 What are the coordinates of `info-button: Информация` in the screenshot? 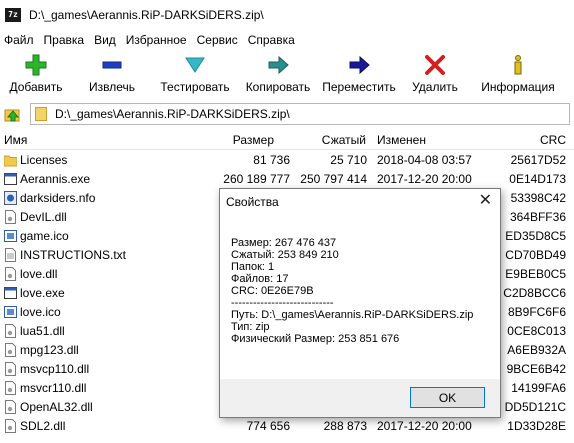 It's located at (518, 75).